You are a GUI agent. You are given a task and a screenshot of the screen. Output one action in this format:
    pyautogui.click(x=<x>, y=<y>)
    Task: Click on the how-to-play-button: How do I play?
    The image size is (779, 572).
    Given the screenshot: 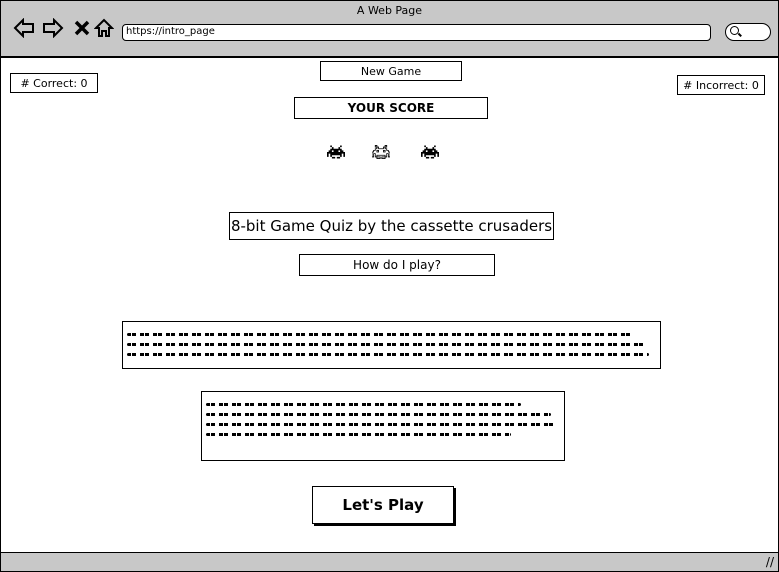 What is the action you would take?
    pyautogui.click(x=397, y=265)
    